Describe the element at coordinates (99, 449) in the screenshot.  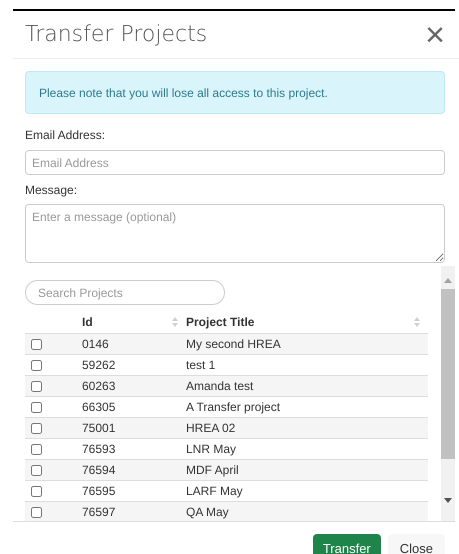
I see `table-cell: 76593` at that location.